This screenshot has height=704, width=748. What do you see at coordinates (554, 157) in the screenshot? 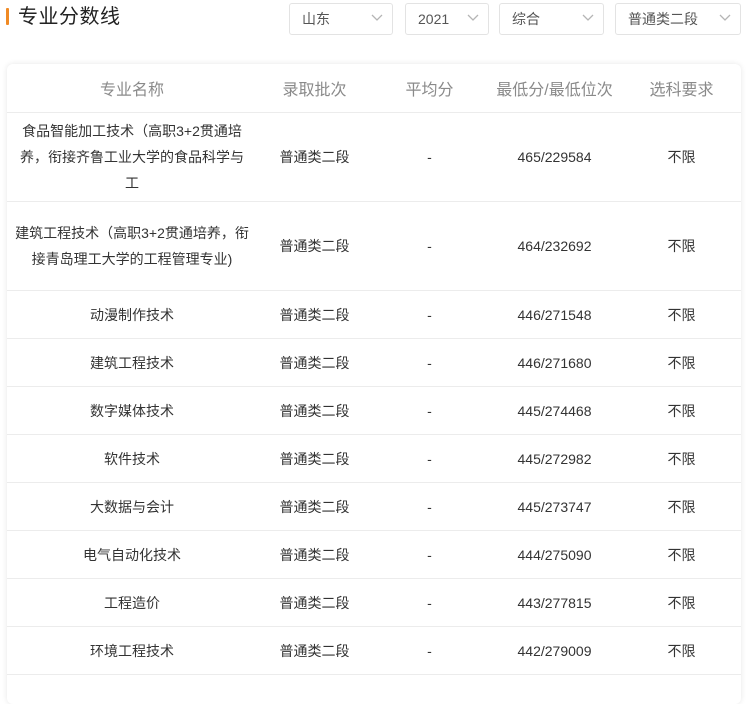
I see `min-score-rank: 465/229584` at bounding box center [554, 157].